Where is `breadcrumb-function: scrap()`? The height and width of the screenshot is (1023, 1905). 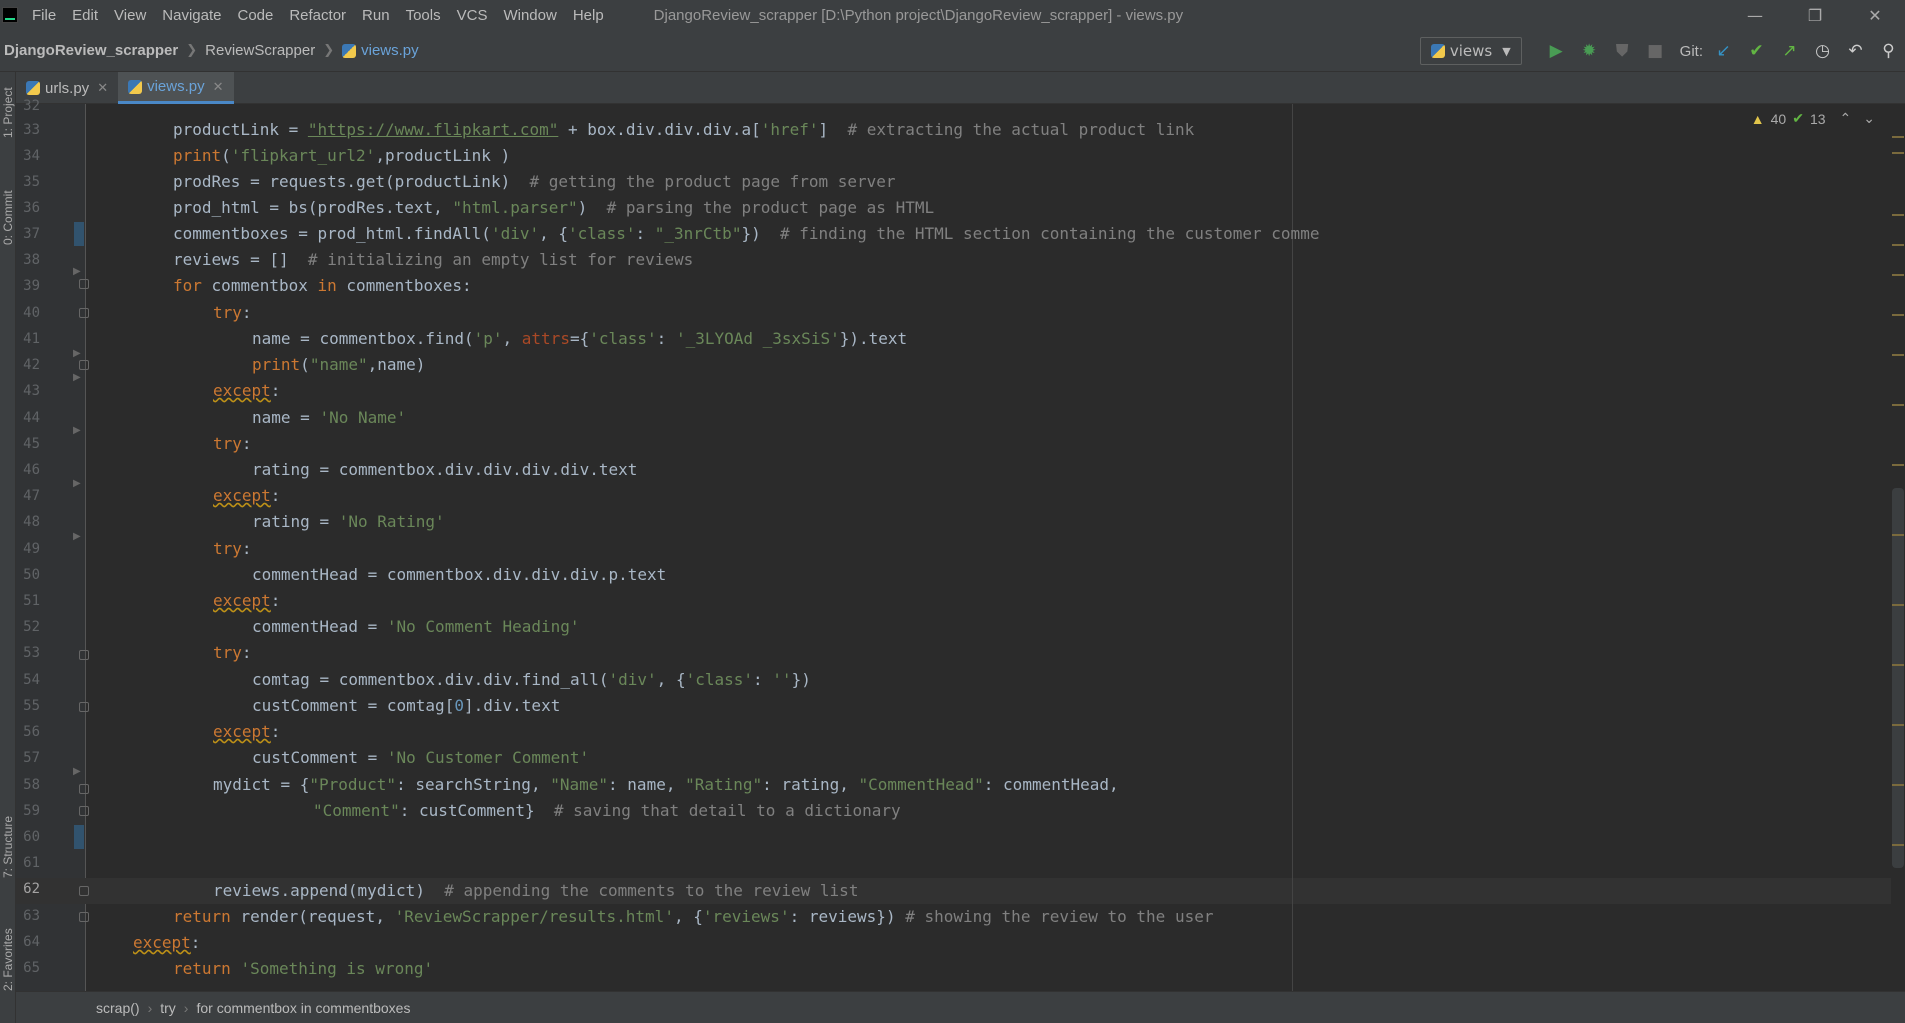
breadcrumb-function: scrap() is located at coordinates (118, 1008).